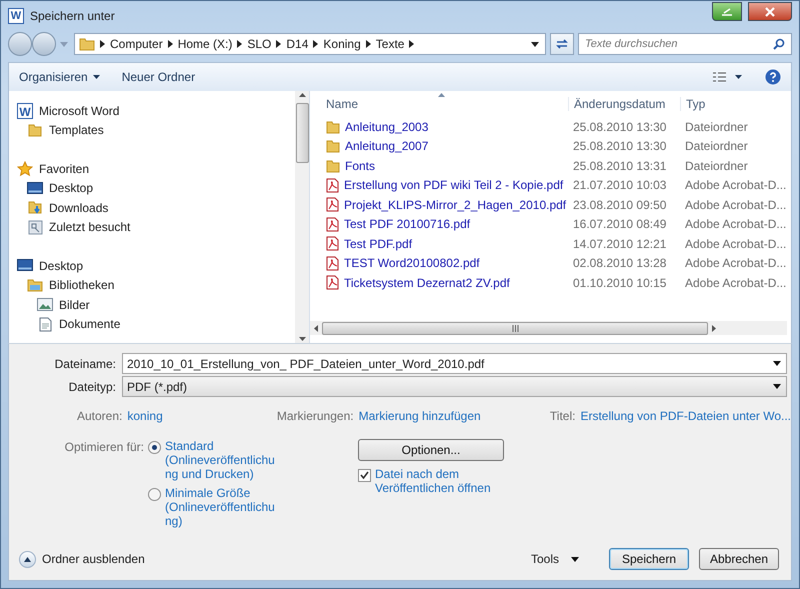  Describe the element at coordinates (152, 227) in the screenshot. I see `nav-item: Zuletzt besucht` at that location.